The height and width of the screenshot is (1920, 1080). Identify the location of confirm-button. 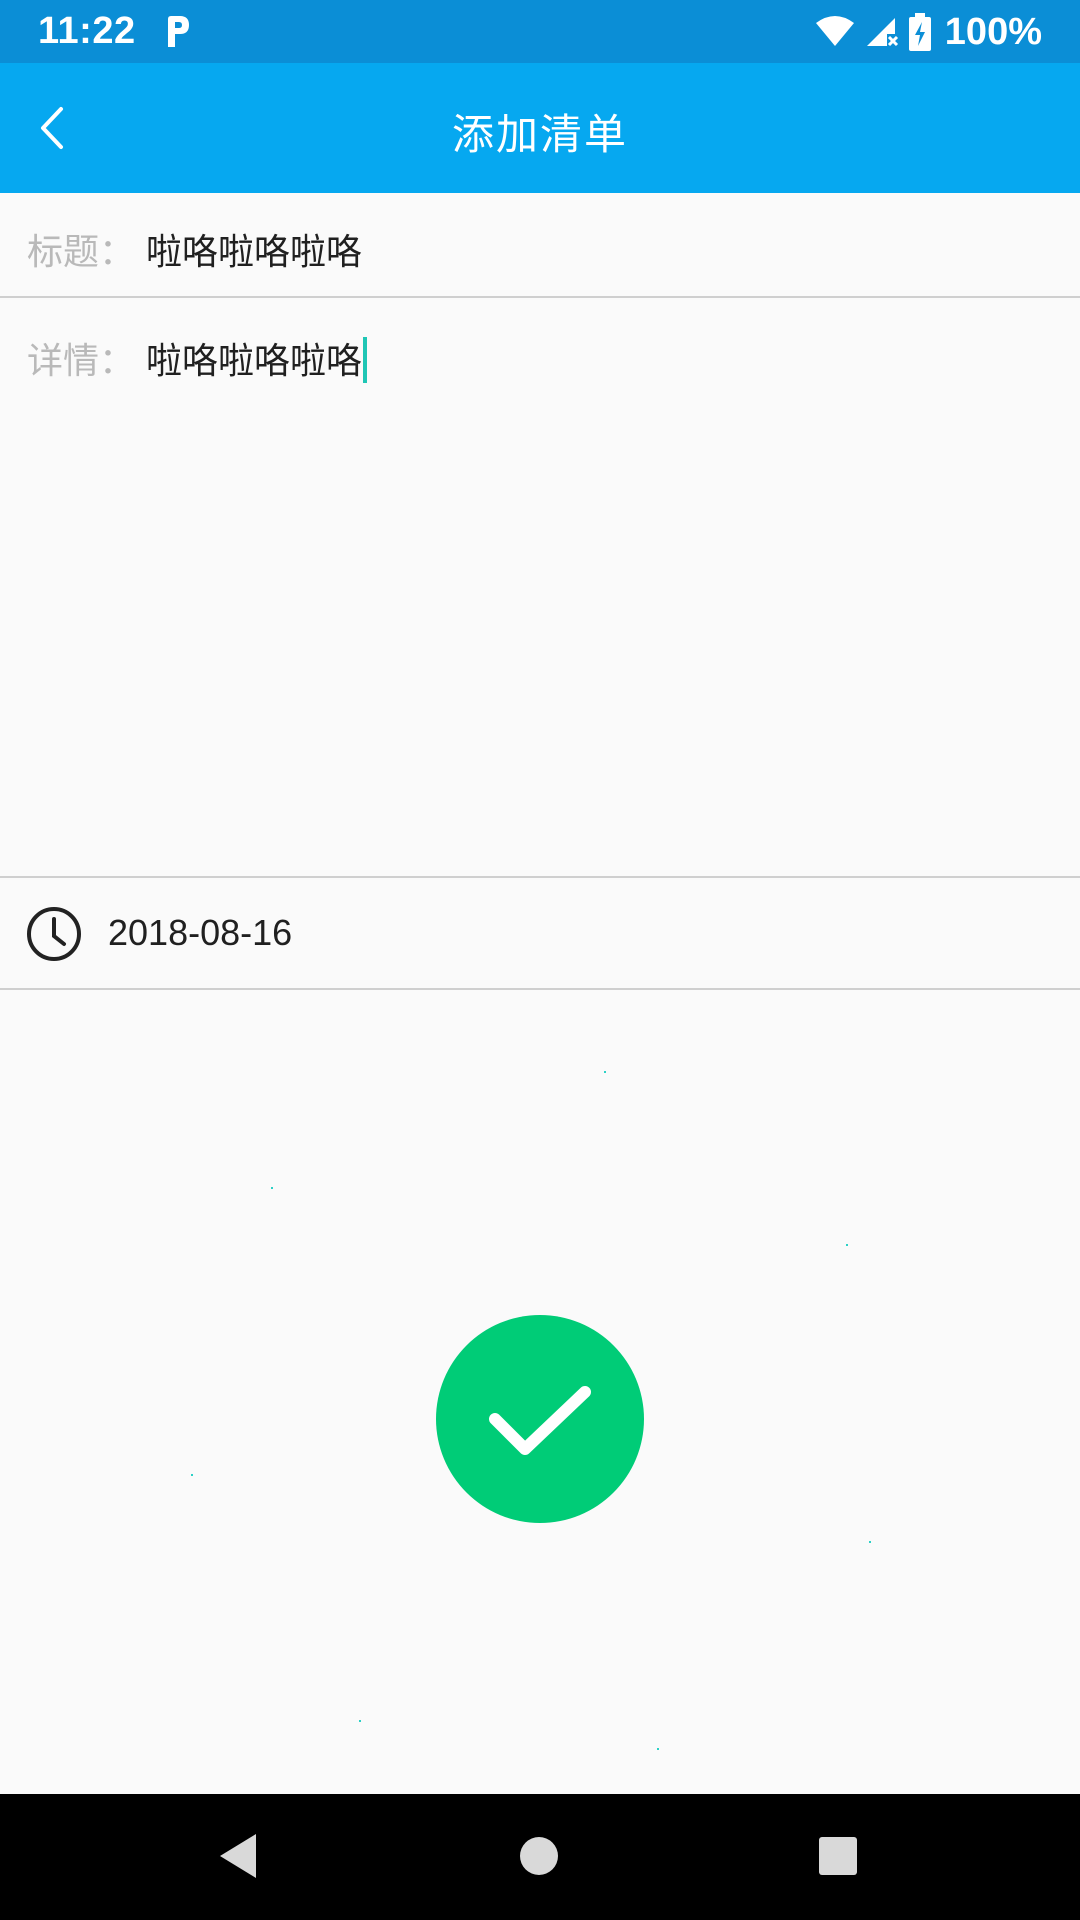
(540, 1419).